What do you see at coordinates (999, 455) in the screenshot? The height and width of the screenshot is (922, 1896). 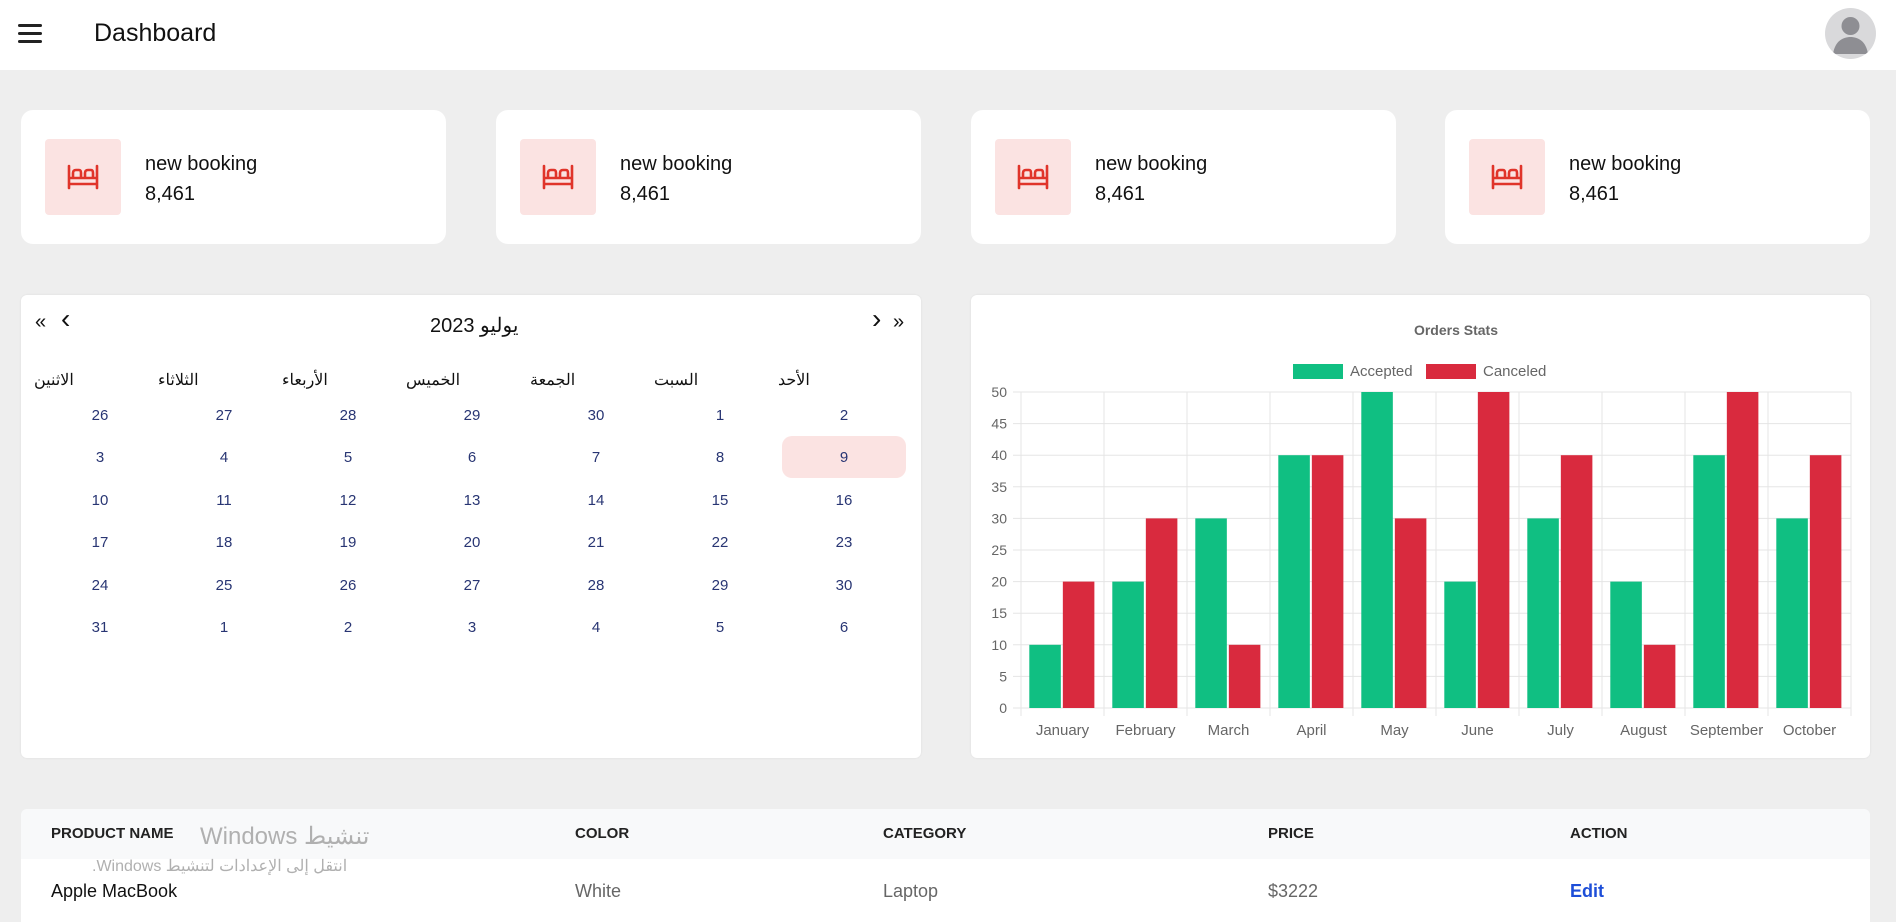 I see `y-tick-label: 40` at bounding box center [999, 455].